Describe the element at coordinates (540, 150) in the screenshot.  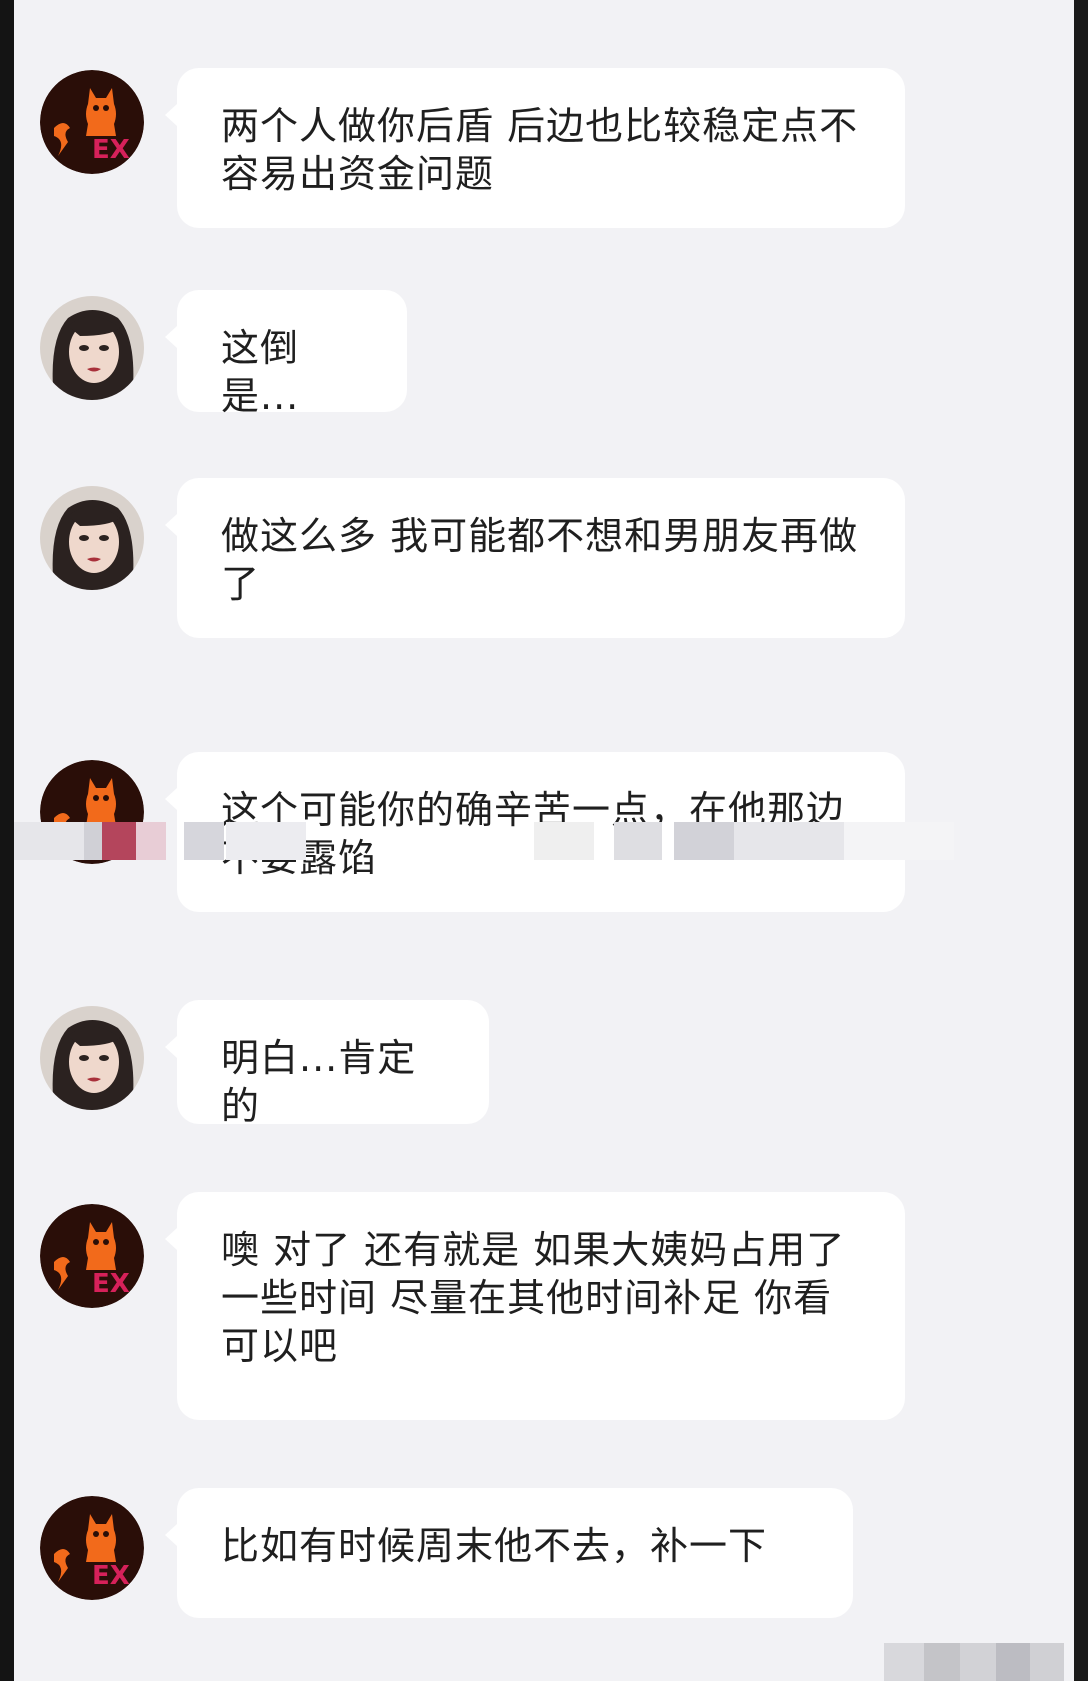
I see `message-text: 两个人做你后盾 后边也比较稳定点不容易出资金问题` at that location.